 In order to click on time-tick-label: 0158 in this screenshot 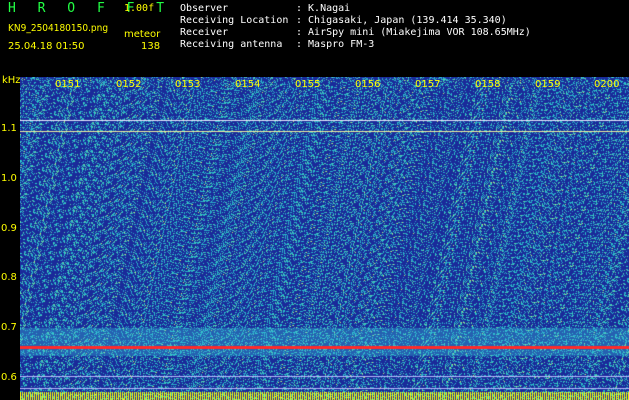, I will do `click(488, 84)`.